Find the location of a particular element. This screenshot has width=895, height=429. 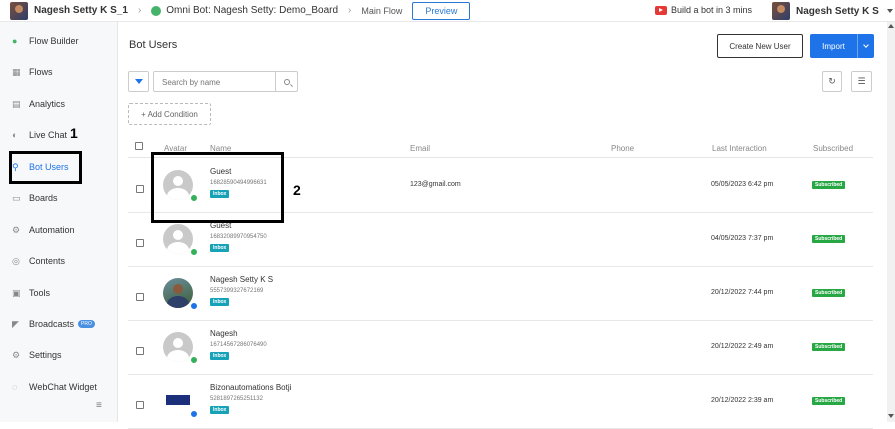

col-email: Email is located at coordinates (420, 148).